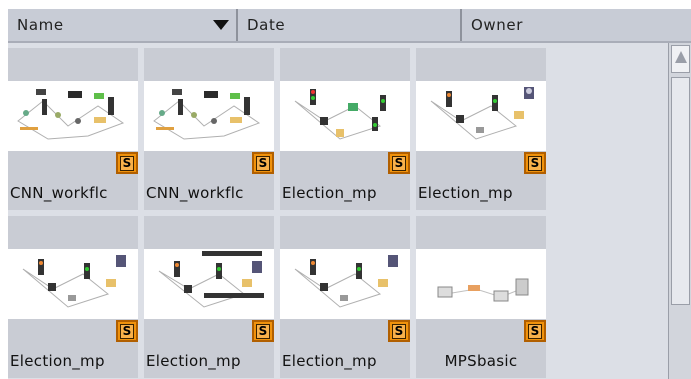 This screenshot has width=691, height=379. Describe the element at coordinates (221, 25) in the screenshot. I see `sort-descending-icon` at that location.